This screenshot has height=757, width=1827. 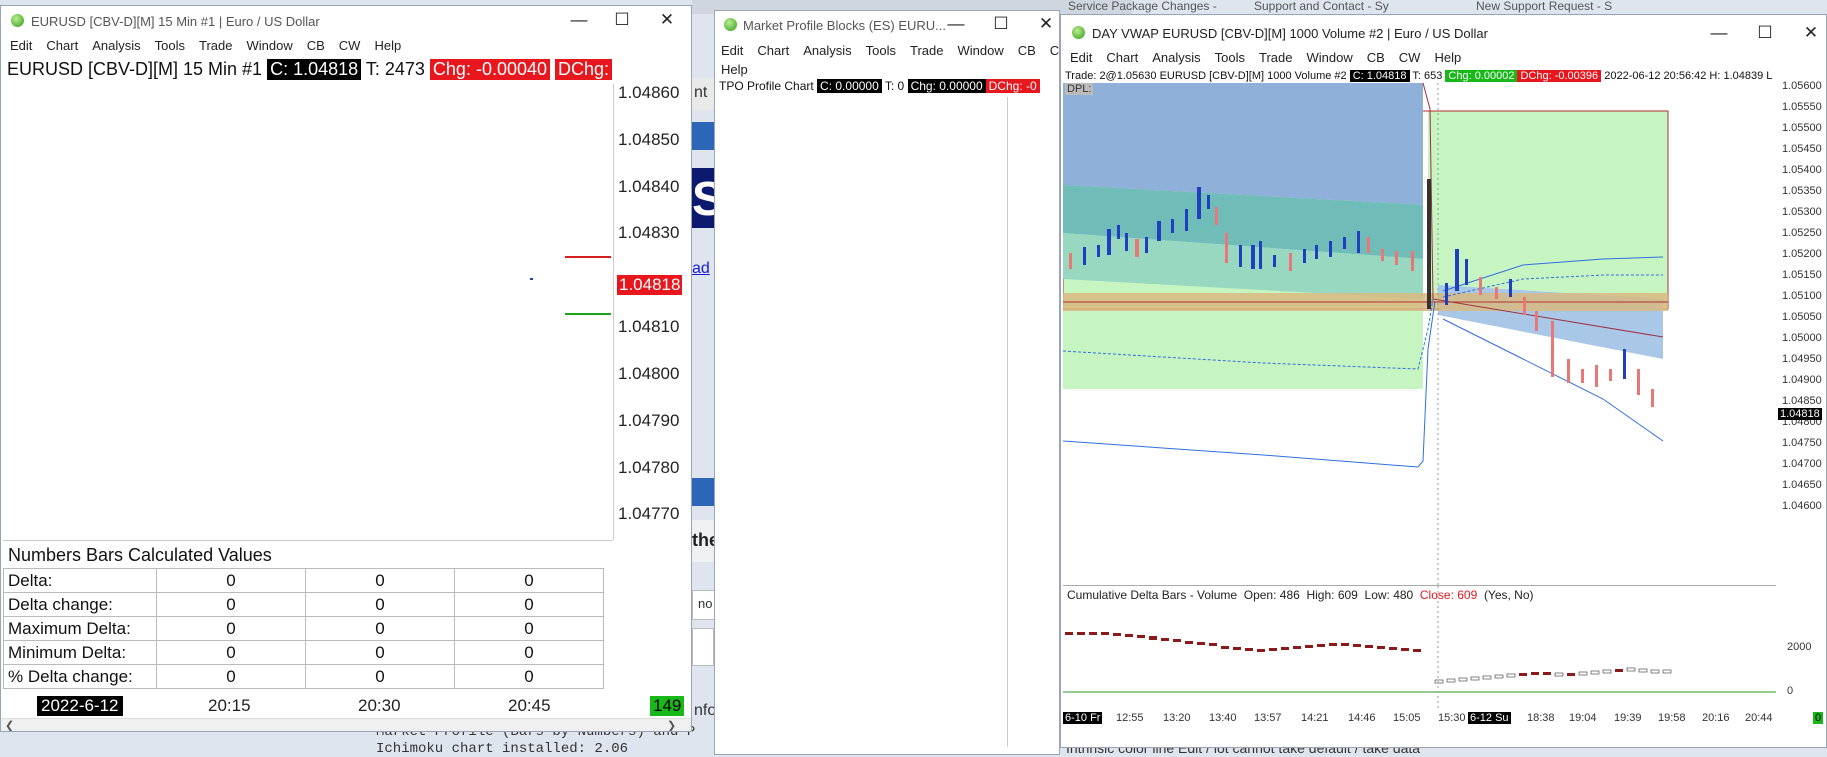 I want to click on time-axis: 2022-6-12 20:15 20:30 20:45 149, so click(x=346, y=705).